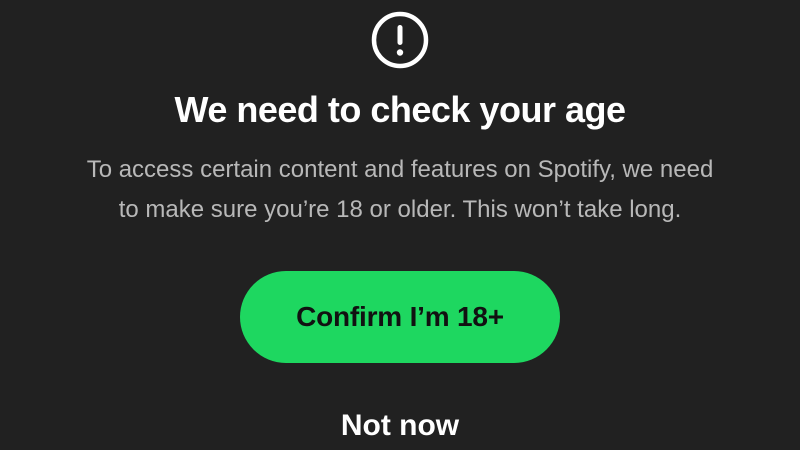 This screenshot has height=450, width=800. Describe the element at coordinates (400, 40) in the screenshot. I see `exclamation-circle-icon` at that location.